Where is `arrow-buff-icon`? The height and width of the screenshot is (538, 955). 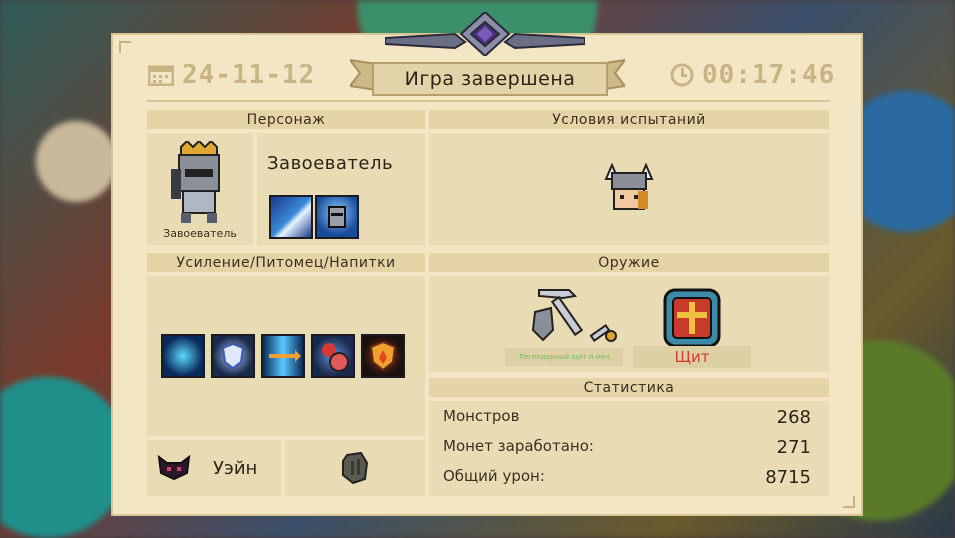
arrow-buff-icon is located at coordinates (283, 356).